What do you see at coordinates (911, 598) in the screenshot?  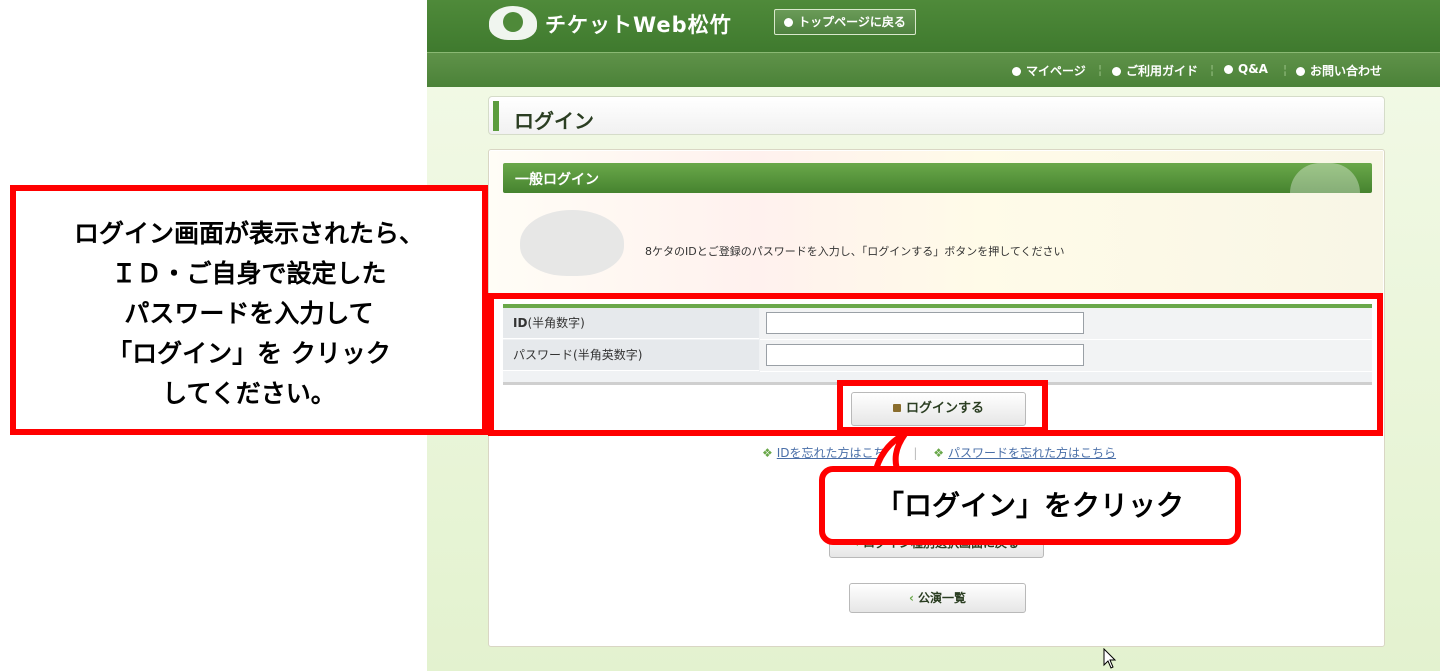 I see `chevron-left-icon: ‹` at bounding box center [911, 598].